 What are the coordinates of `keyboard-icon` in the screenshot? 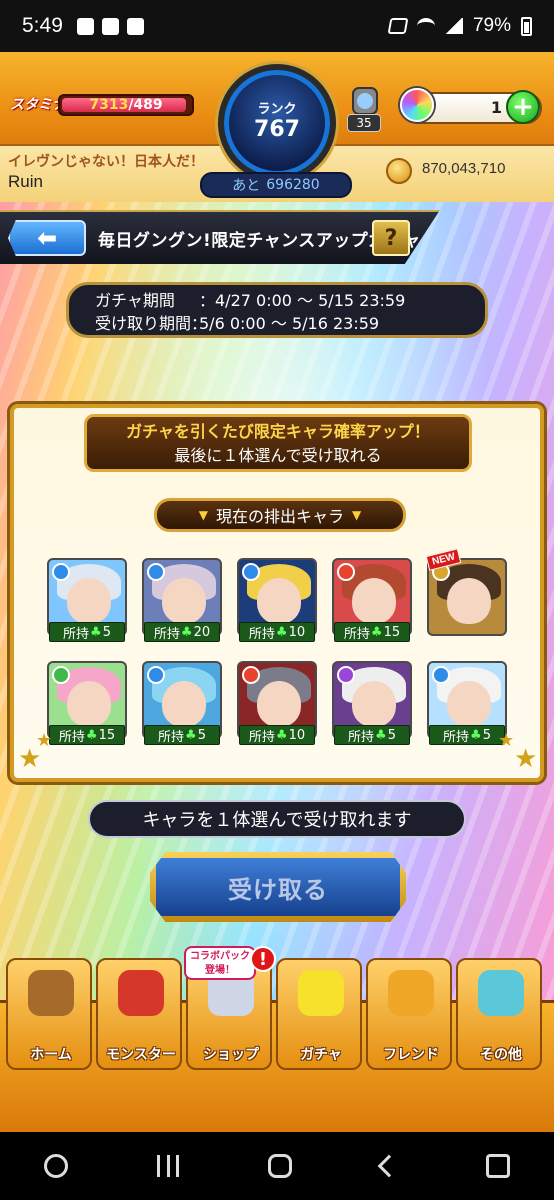 It's located at (497, 1166).